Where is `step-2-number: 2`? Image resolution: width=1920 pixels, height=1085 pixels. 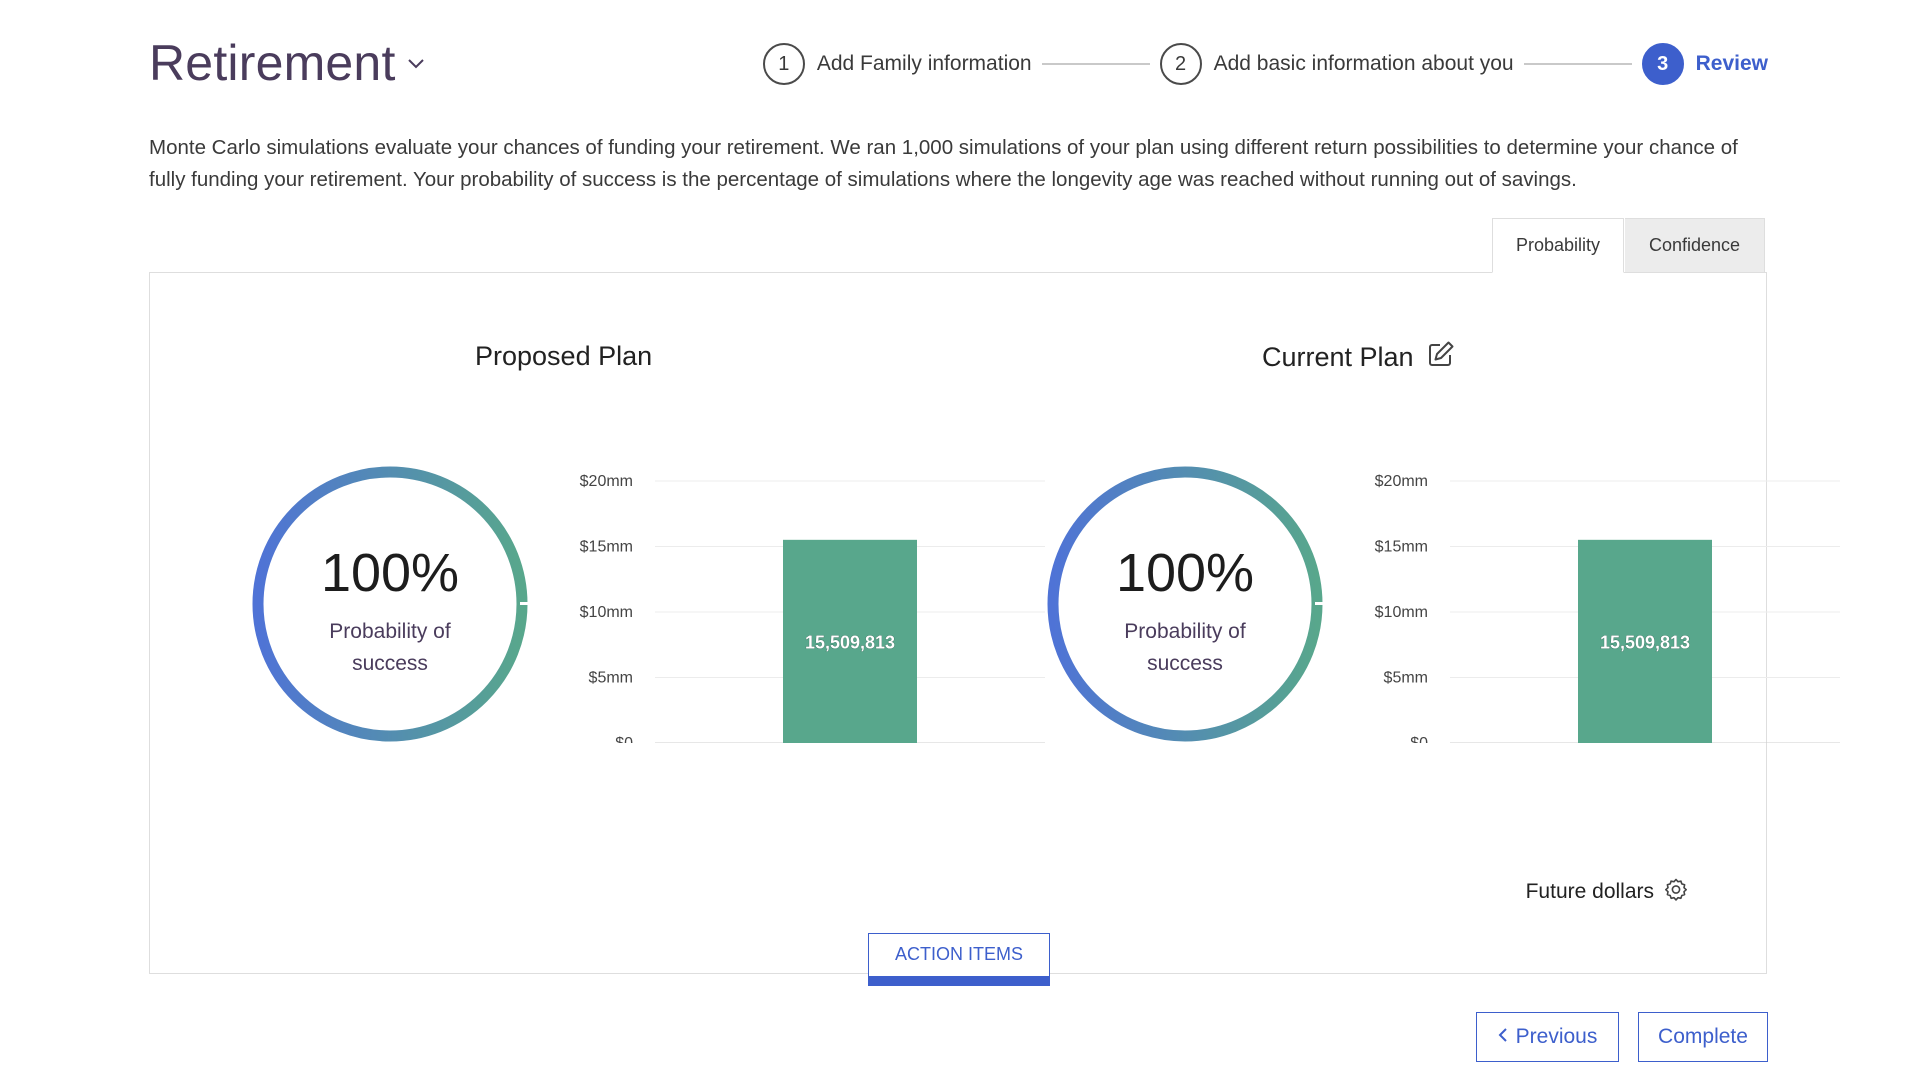 step-2-number: 2 is located at coordinates (1180, 64).